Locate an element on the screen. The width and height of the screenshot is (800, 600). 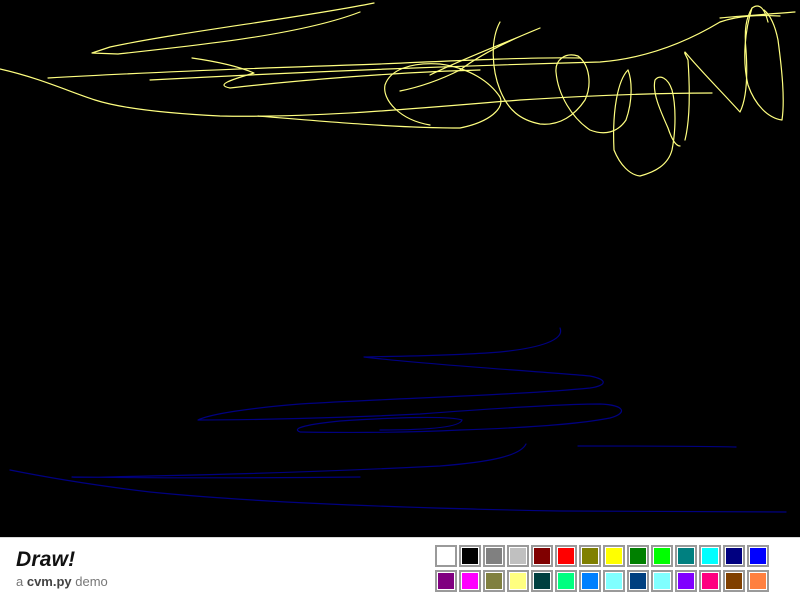
subtitle-module-name: cvm.py is located at coordinates (49, 581).